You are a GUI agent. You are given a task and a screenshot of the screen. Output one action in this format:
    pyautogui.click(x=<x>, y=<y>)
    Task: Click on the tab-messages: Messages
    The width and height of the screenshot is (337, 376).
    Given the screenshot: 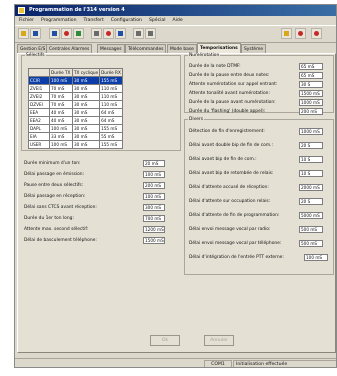 What is the action you would take?
    pyautogui.click(x=111, y=48)
    